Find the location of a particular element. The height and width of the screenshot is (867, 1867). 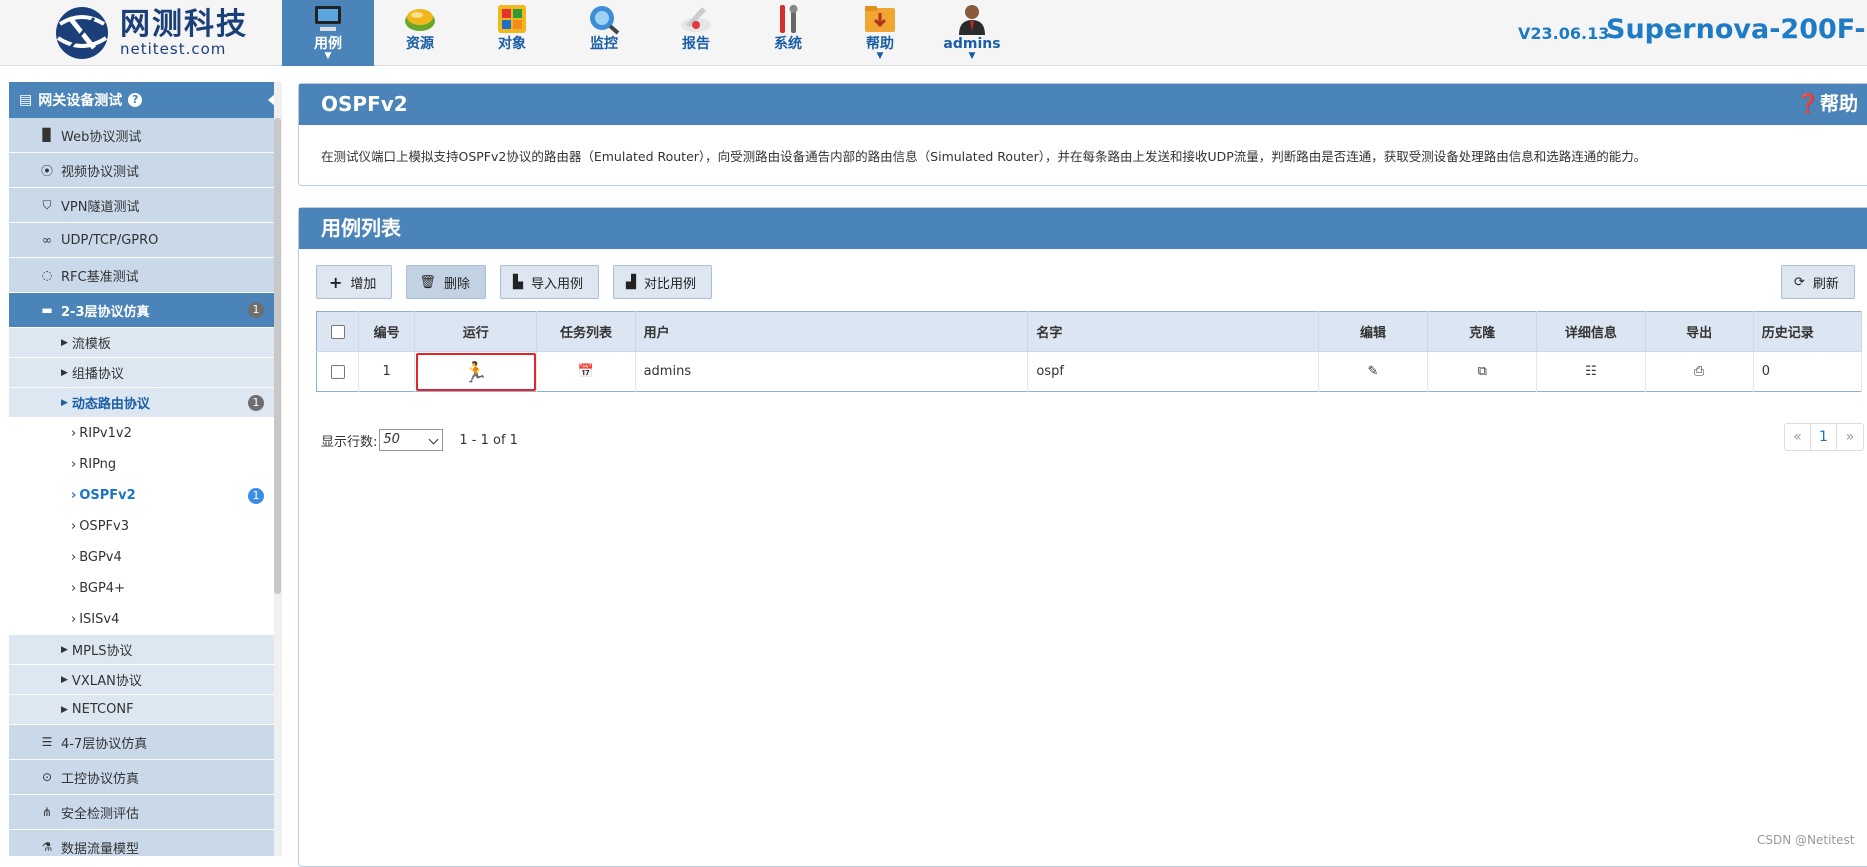

row-select-cell is located at coordinates (338, 371).